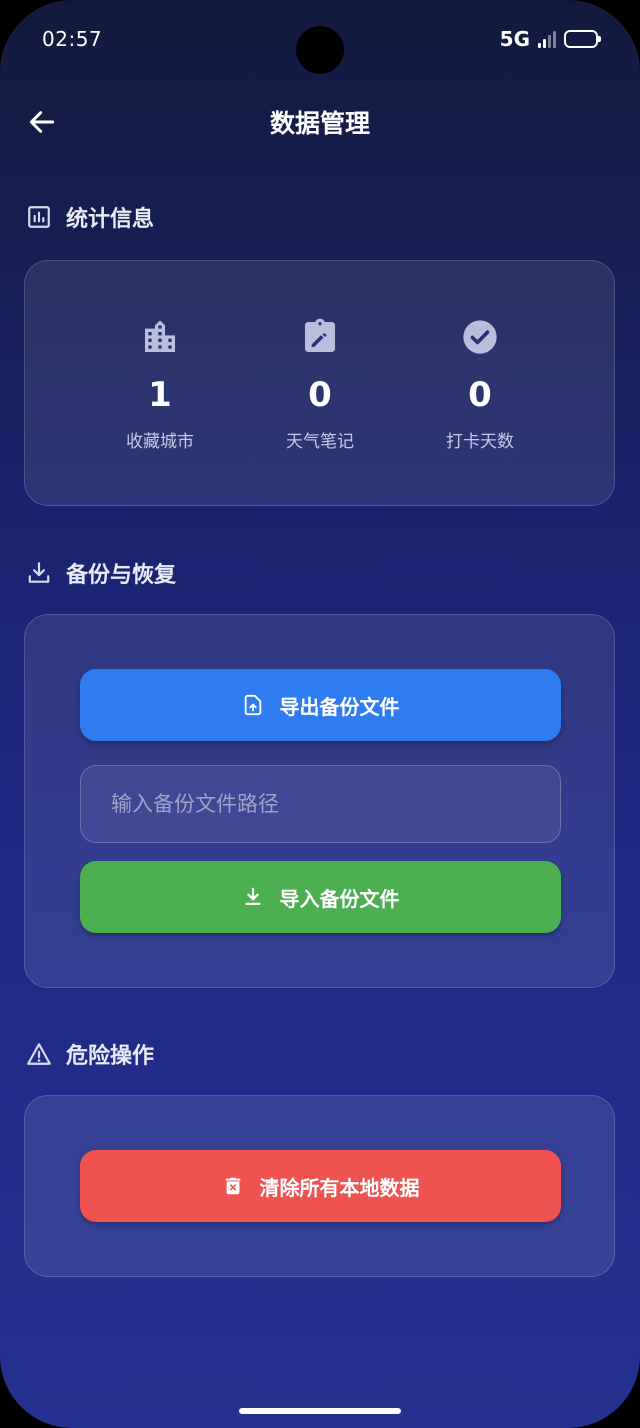 The width and height of the screenshot is (640, 1428). I want to click on backup-section-title: 备份与恢复, so click(121, 575).